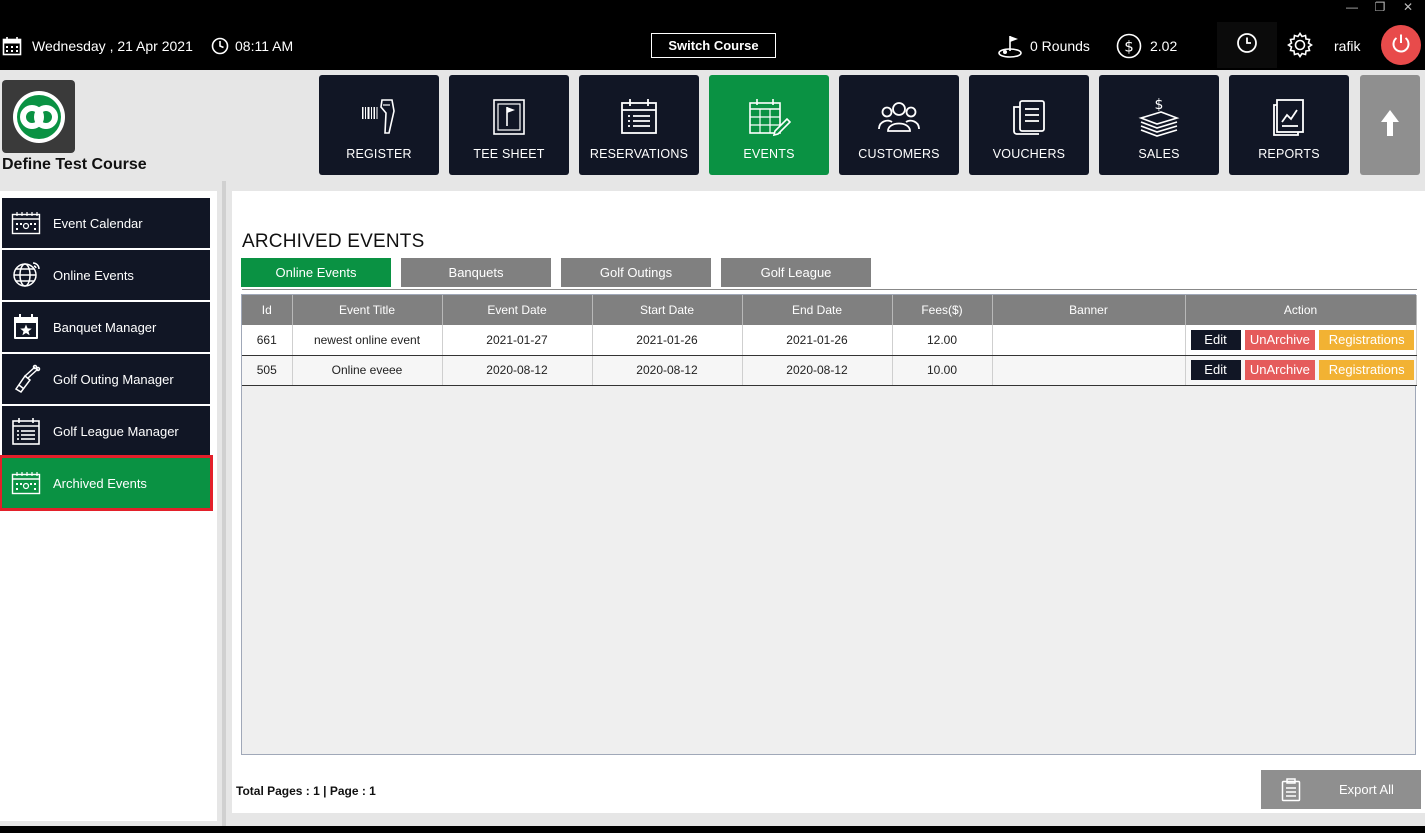  What do you see at coordinates (1010, 46) in the screenshot?
I see `golf-flag-icon` at bounding box center [1010, 46].